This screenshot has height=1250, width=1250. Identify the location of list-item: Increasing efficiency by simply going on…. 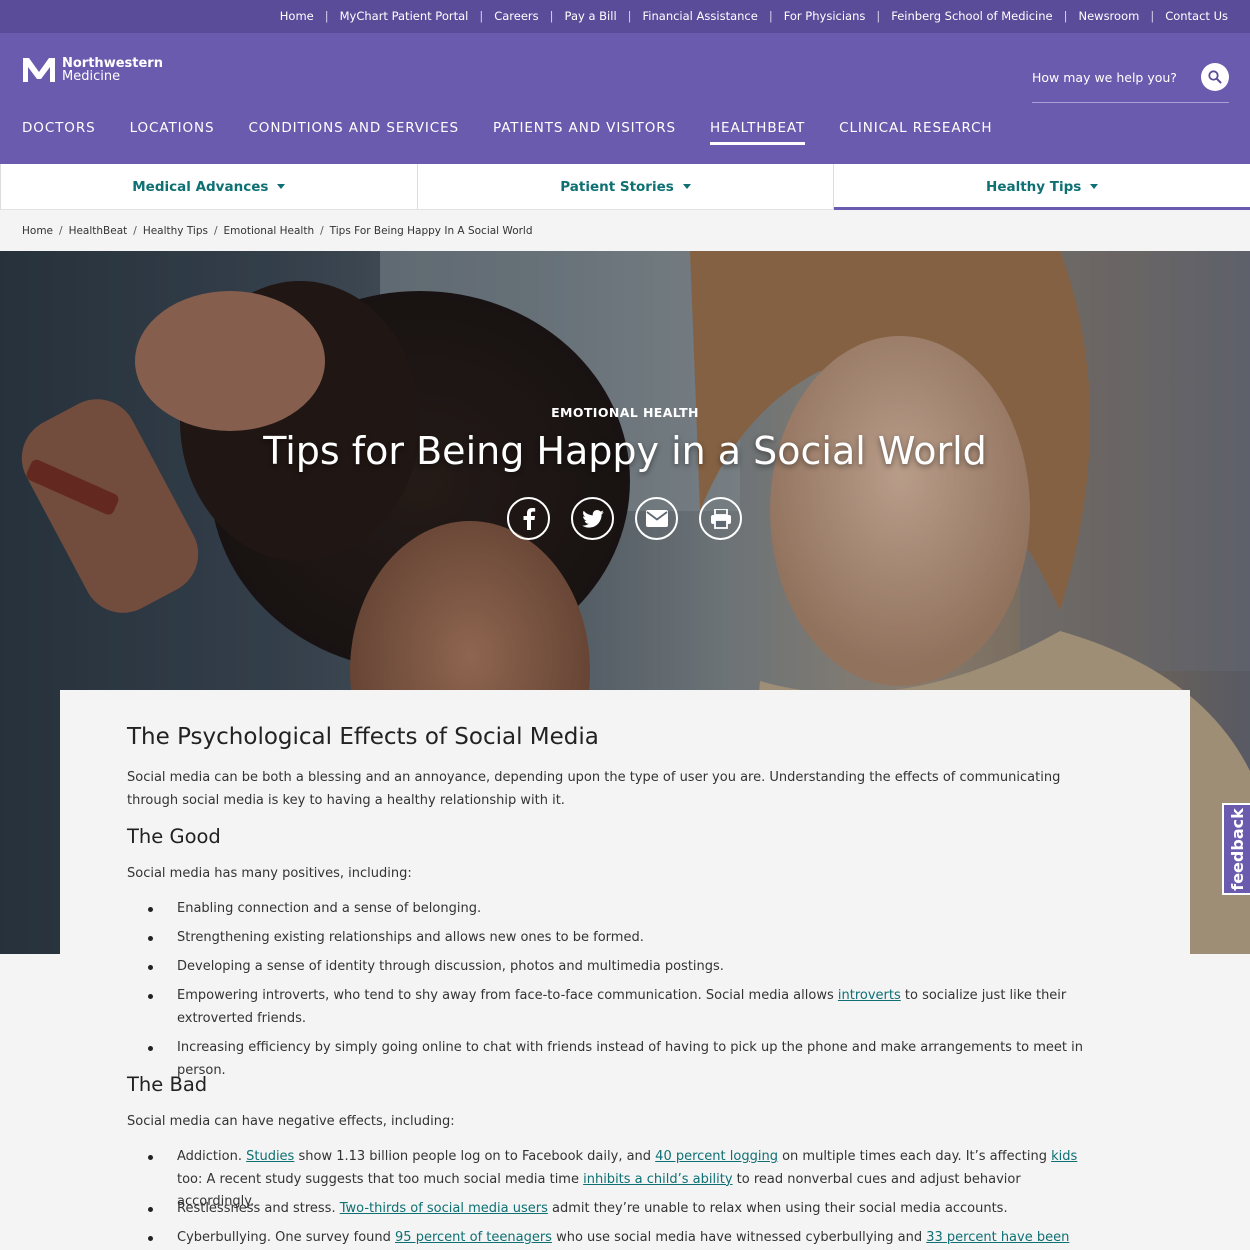
(614, 1059).